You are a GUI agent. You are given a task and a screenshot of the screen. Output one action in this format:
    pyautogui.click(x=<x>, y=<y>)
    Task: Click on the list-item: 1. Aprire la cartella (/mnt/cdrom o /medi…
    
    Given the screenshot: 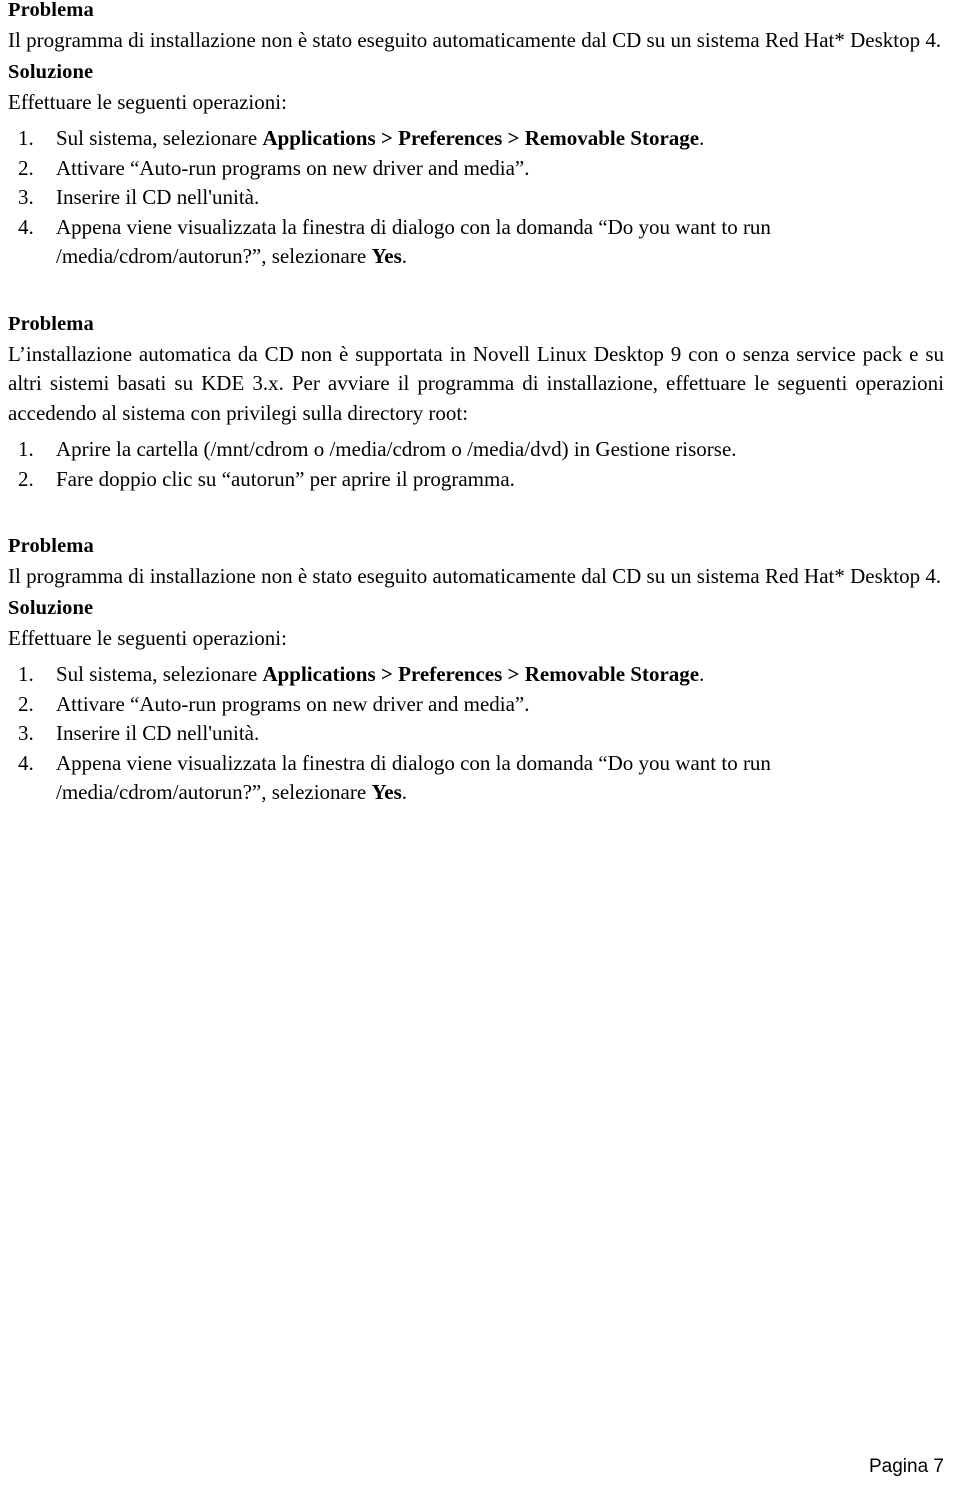 What is the action you would take?
    pyautogui.click(x=476, y=450)
    